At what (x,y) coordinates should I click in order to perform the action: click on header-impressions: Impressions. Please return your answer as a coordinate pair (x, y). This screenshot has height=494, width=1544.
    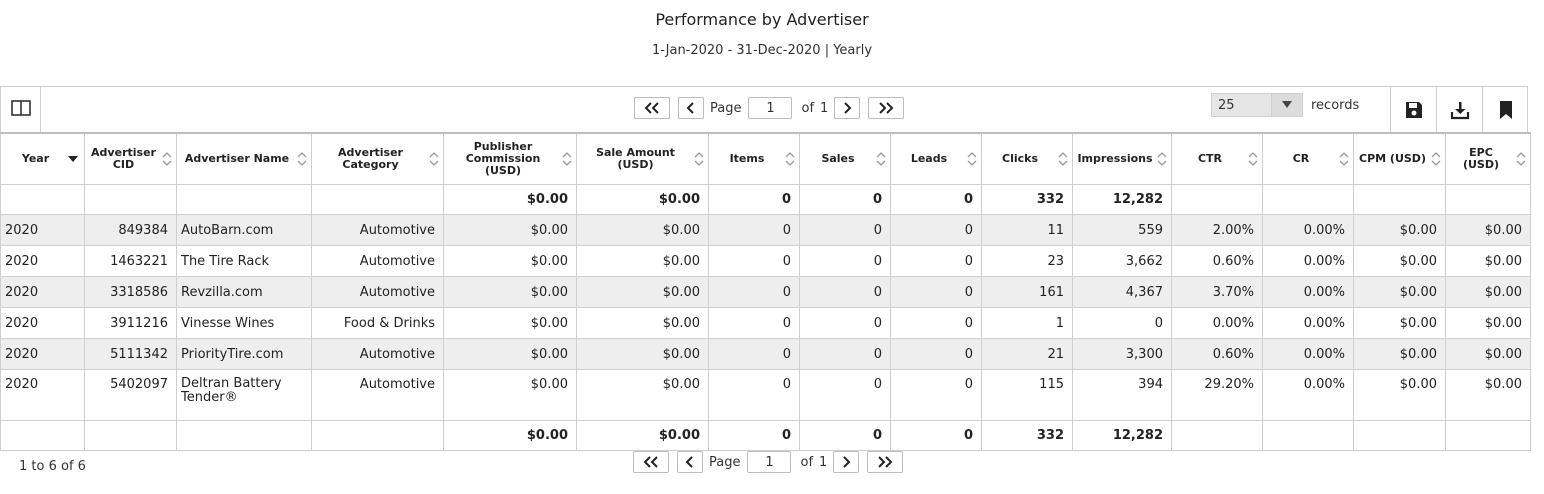
    Looking at the image, I should click on (1122, 158).